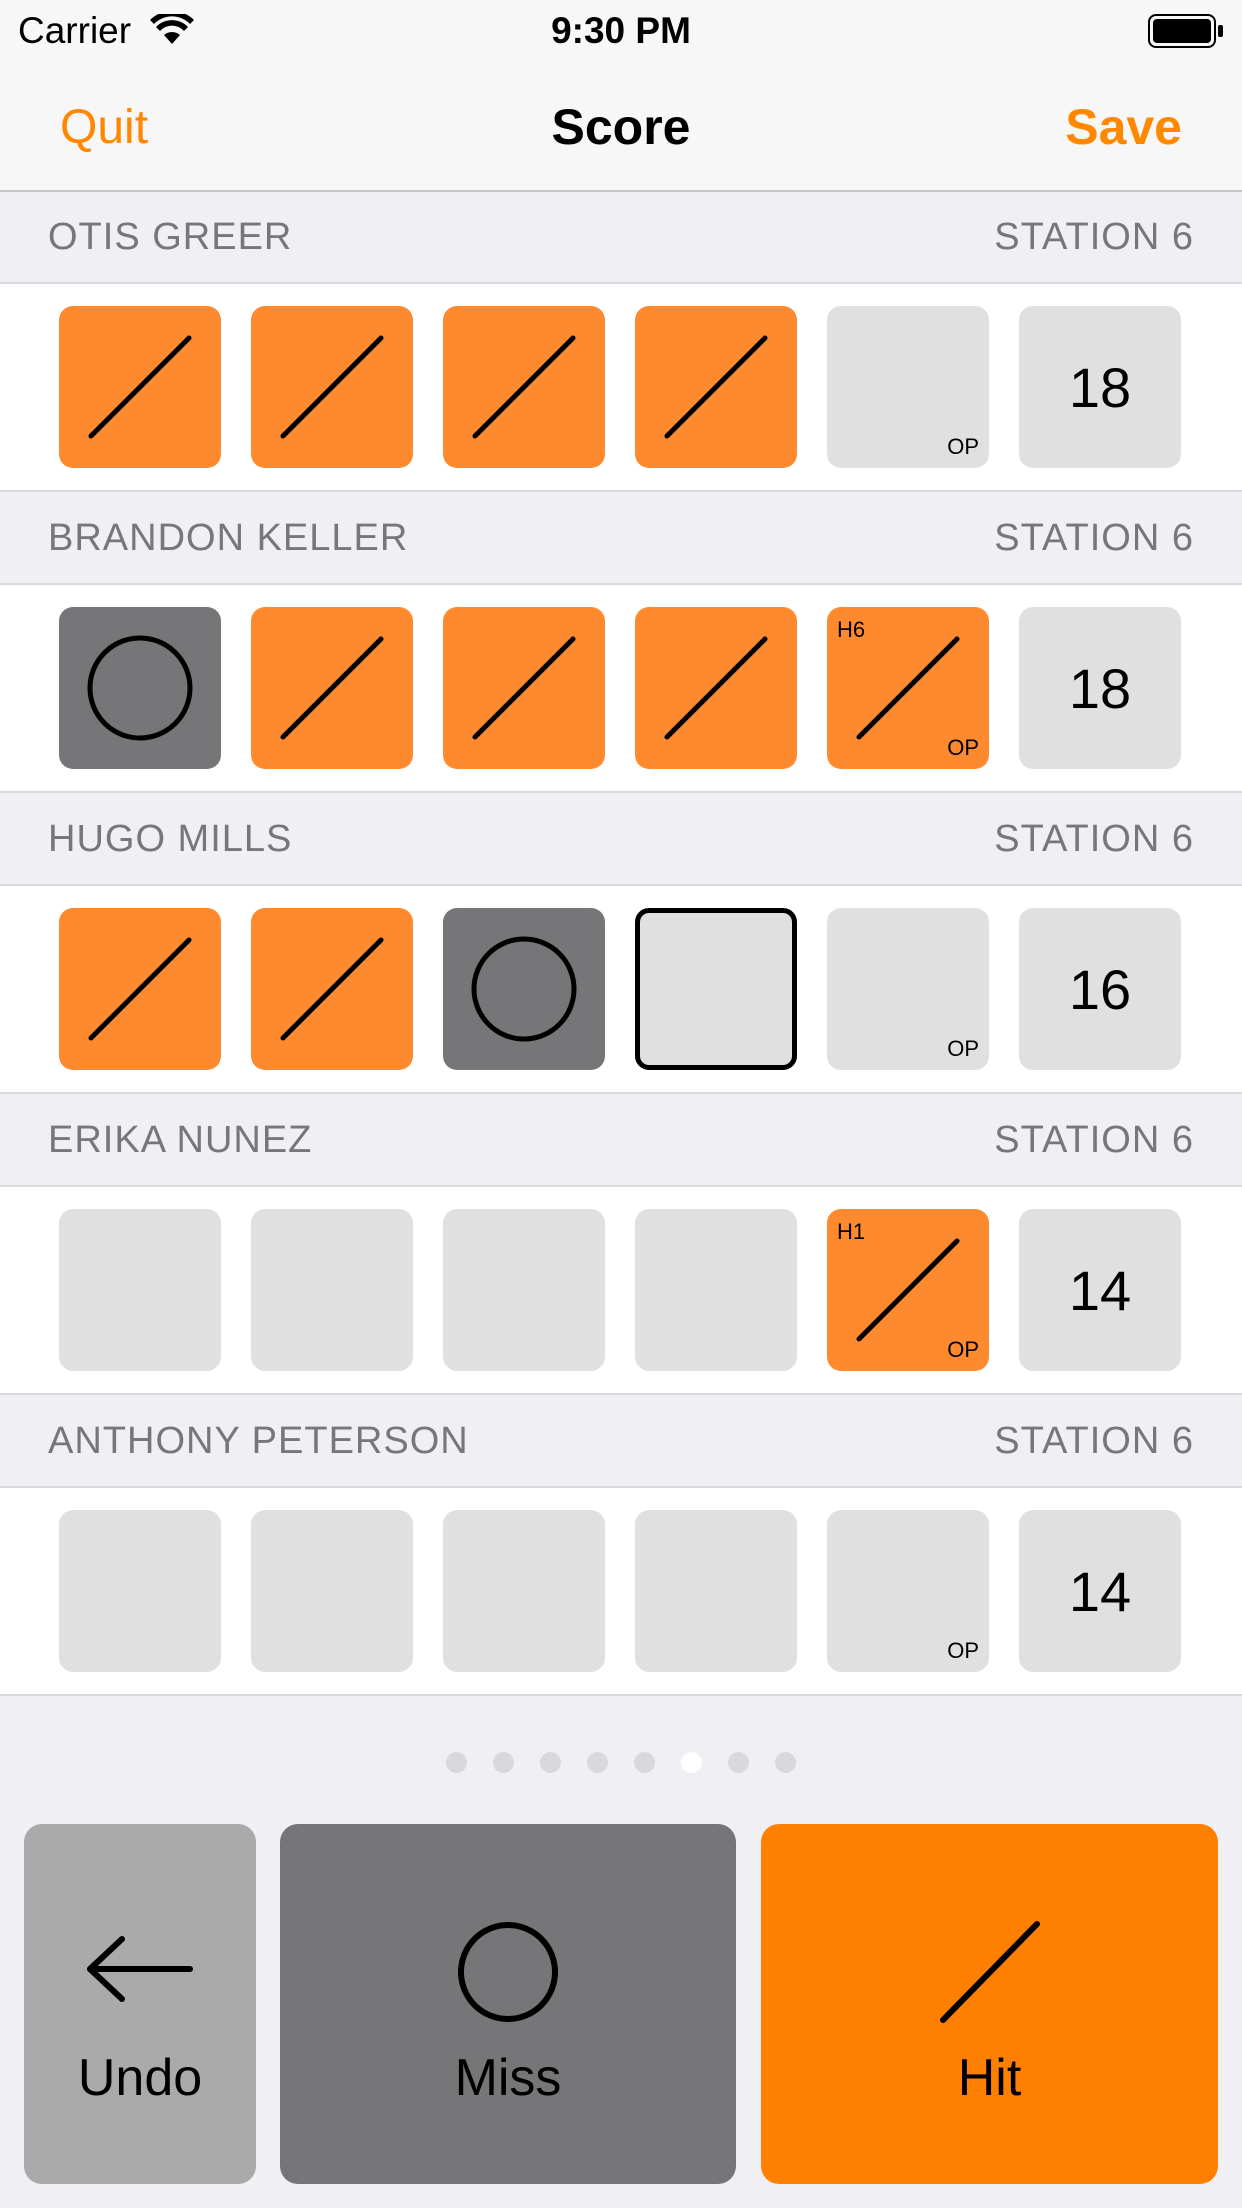 Image resolution: width=1242 pixels, height=2208 pixels. I want to click on player-header: ERIKA NUNEZ STATION 6, so click(621, 1140).